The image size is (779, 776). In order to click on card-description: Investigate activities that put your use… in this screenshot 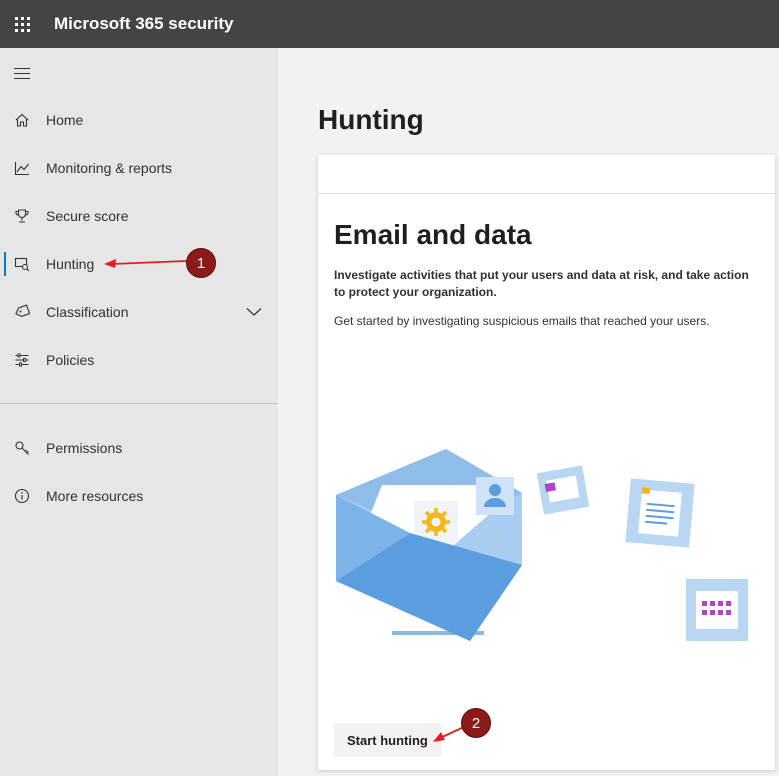, I will do `click(541, 283)`.